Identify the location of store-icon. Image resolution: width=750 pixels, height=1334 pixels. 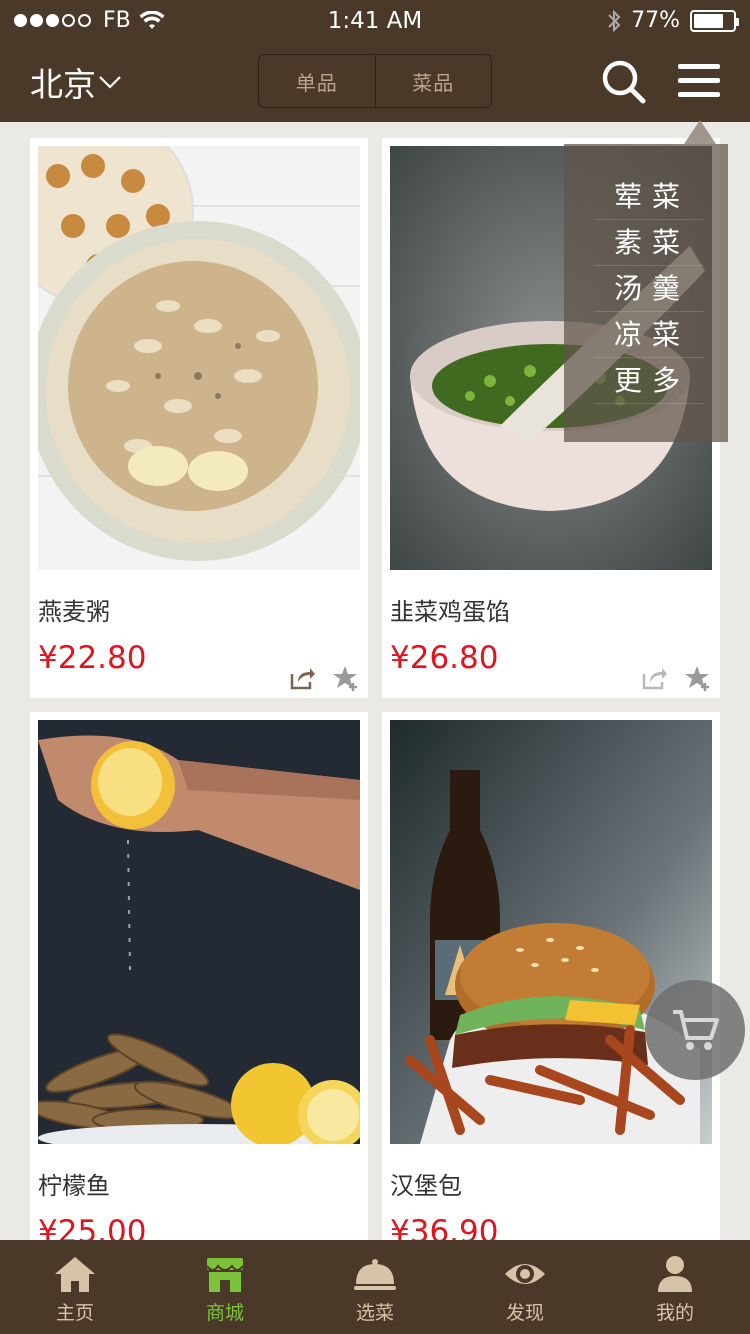
(225, 1275).